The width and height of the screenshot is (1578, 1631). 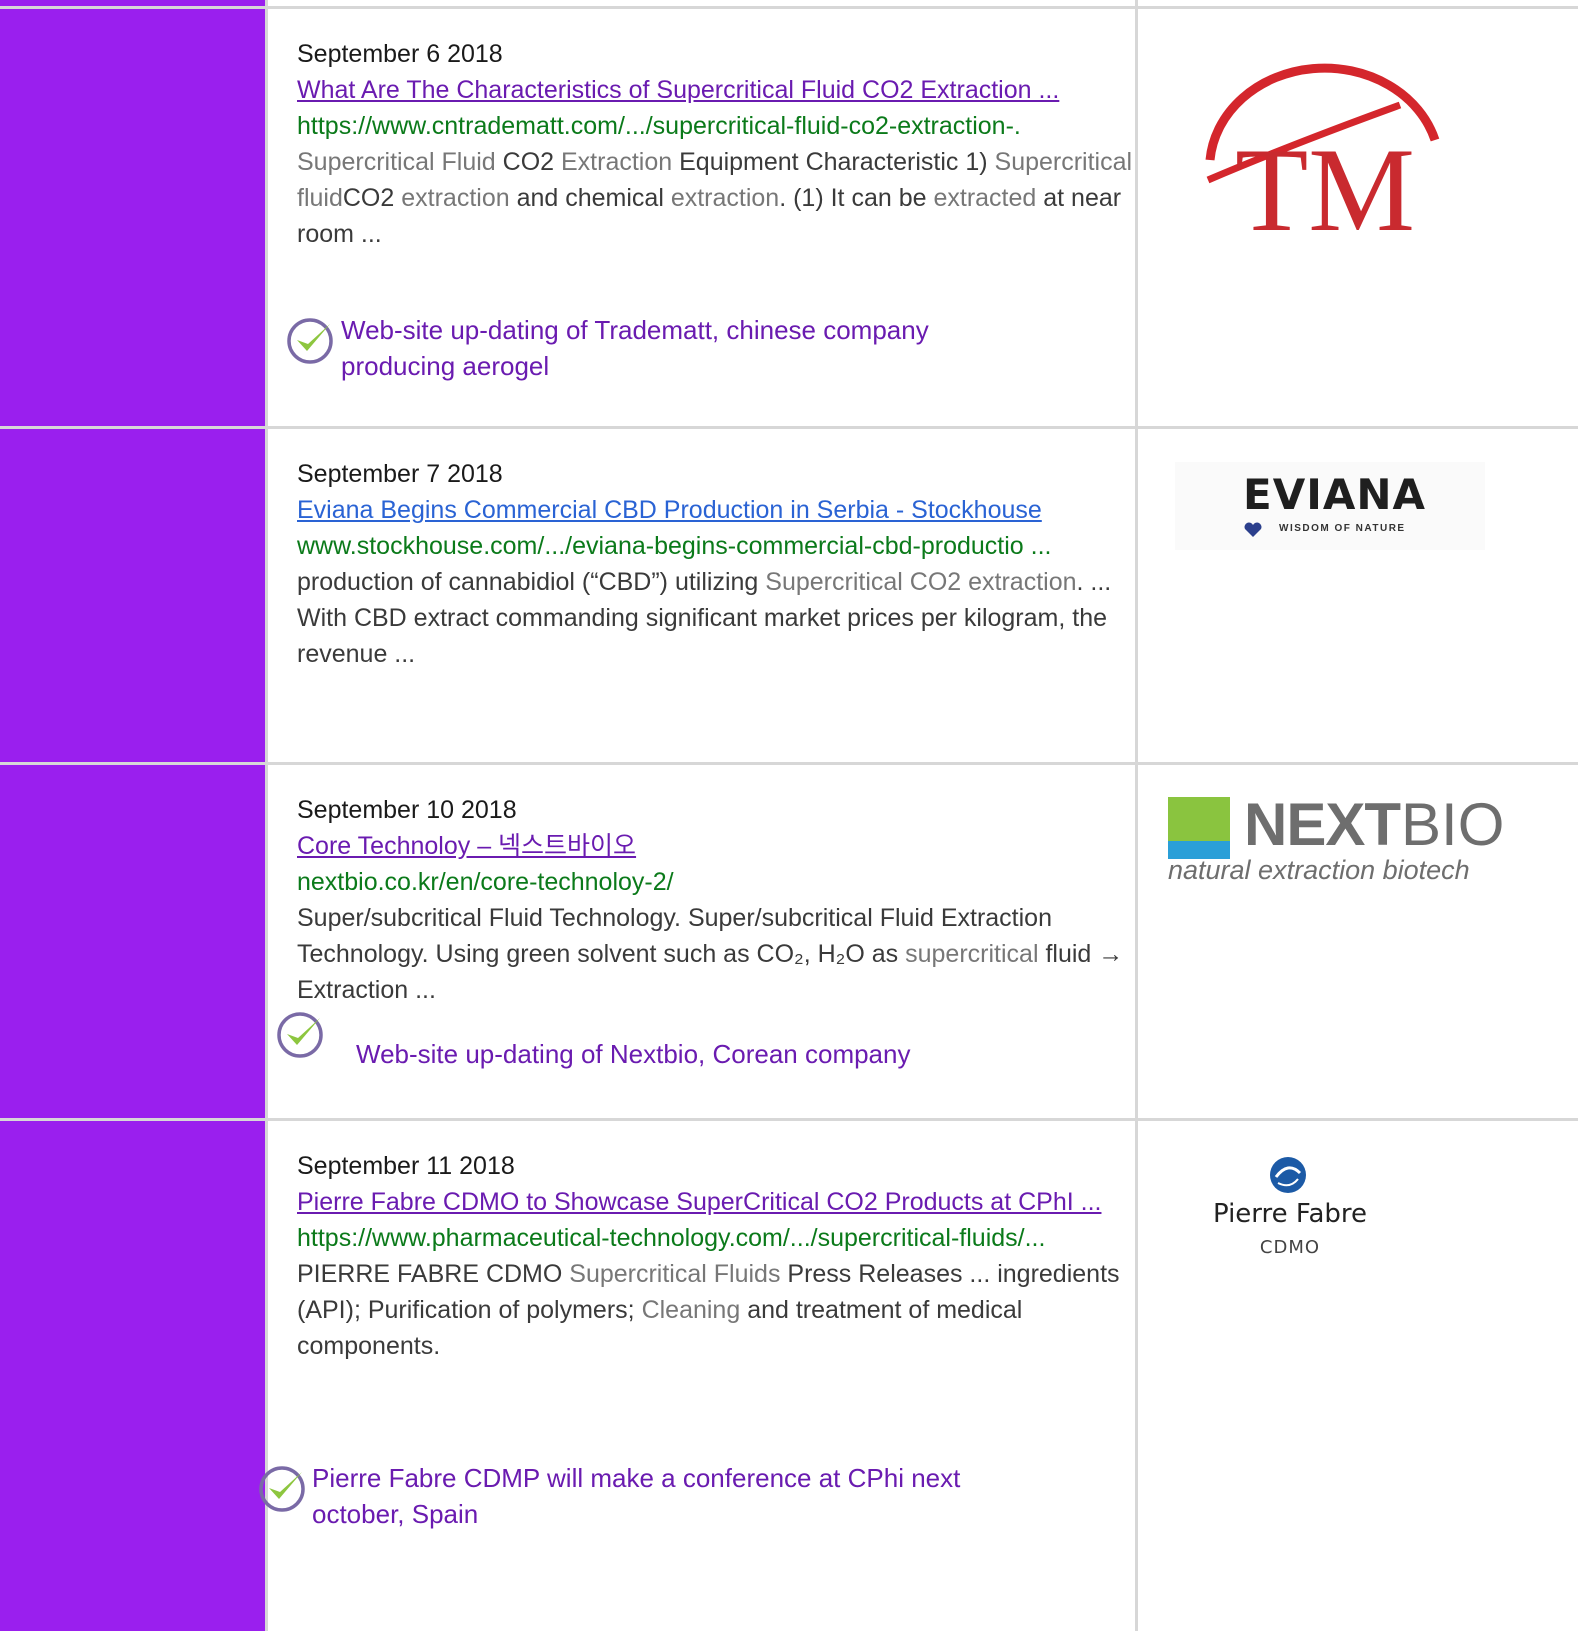 What do you see at coordinates (1288, 1175) in the screenshot?
I see `pierre-fabre-swirl-icon` at bounding box center [1288, 1175].